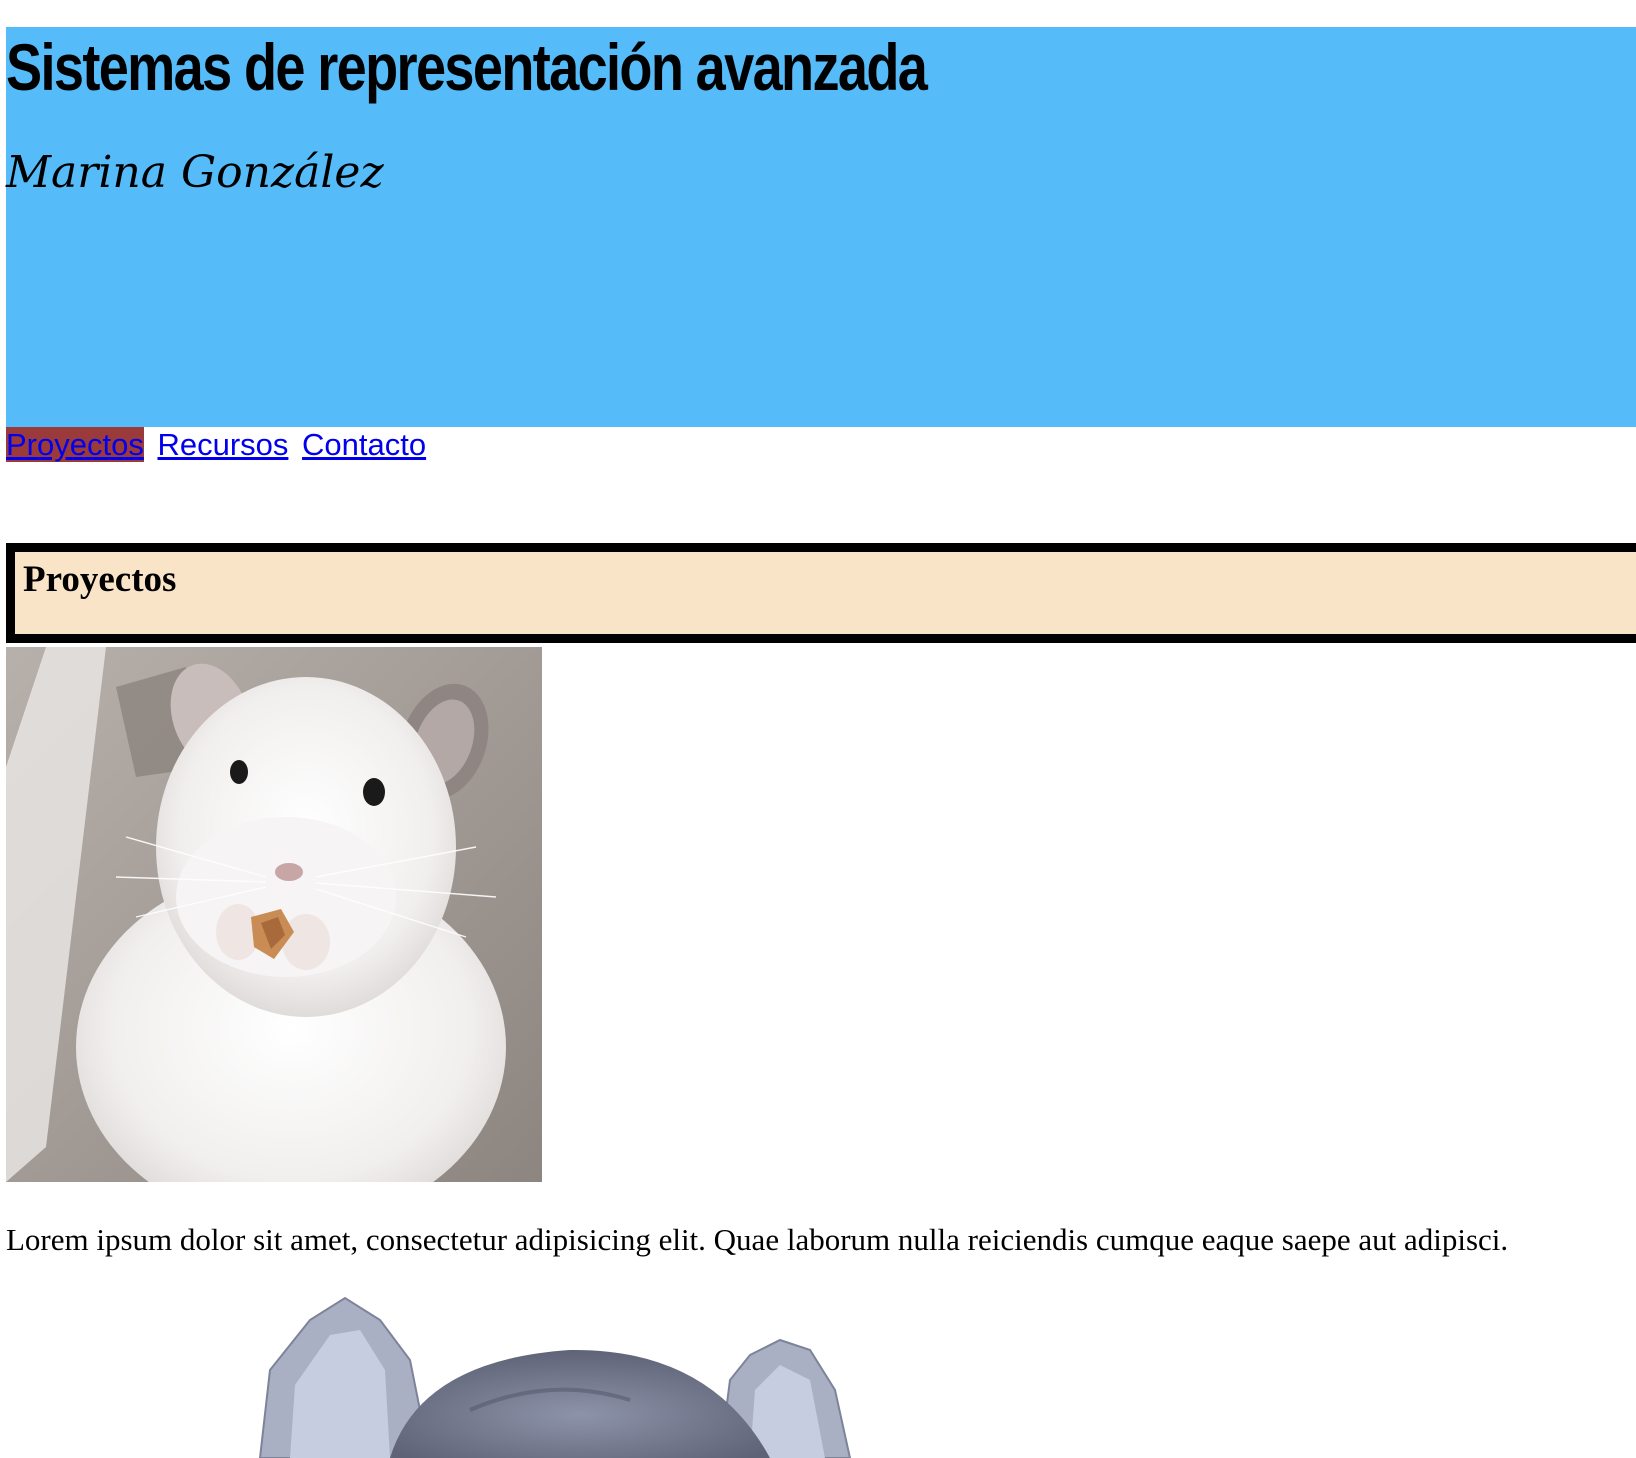 The image size is (1636, 1458). I want to click on site-title: Sistemas de representación avanzada, so click(467, 67).